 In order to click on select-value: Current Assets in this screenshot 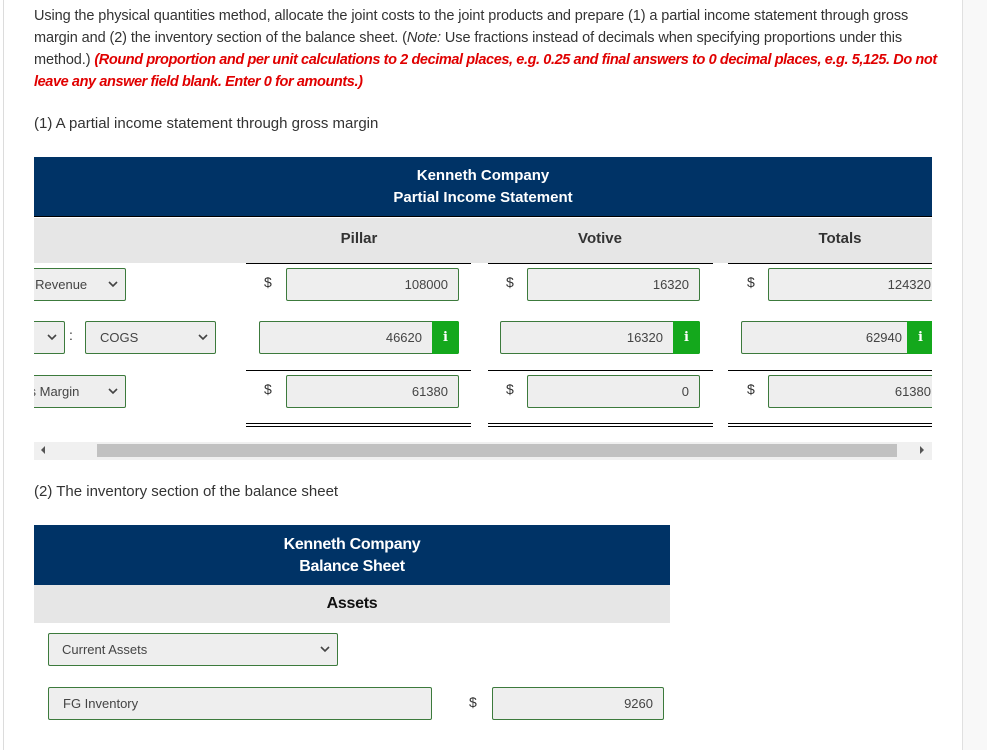, I will do `click(105, 649)`.